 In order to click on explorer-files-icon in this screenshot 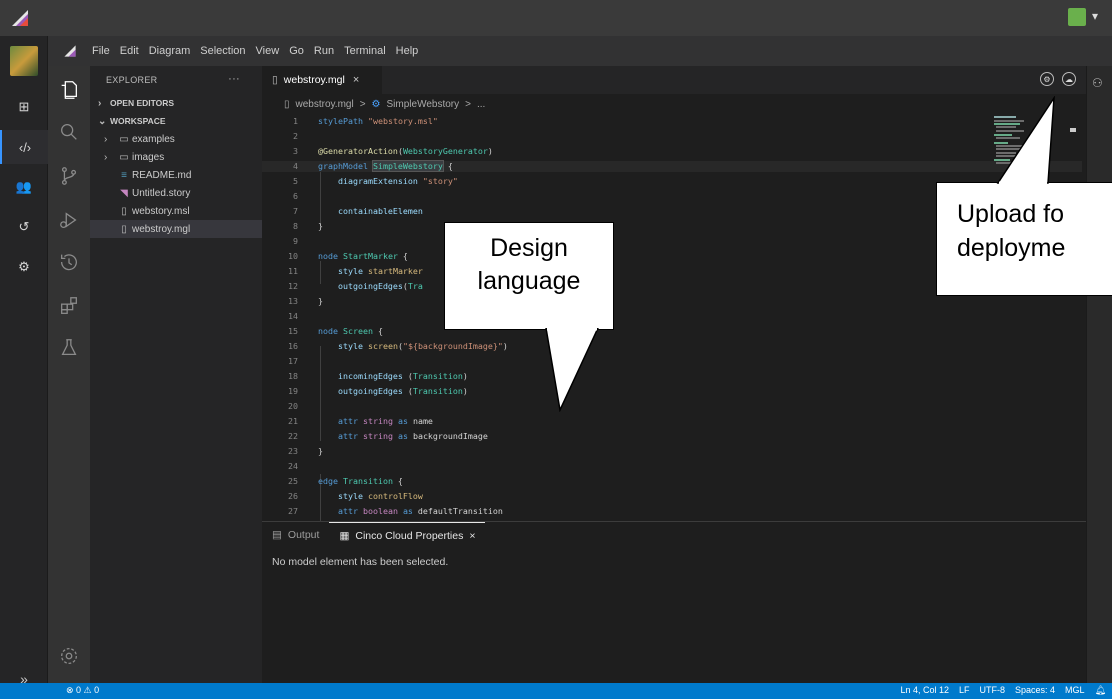, I will do `click(69, 90)`.